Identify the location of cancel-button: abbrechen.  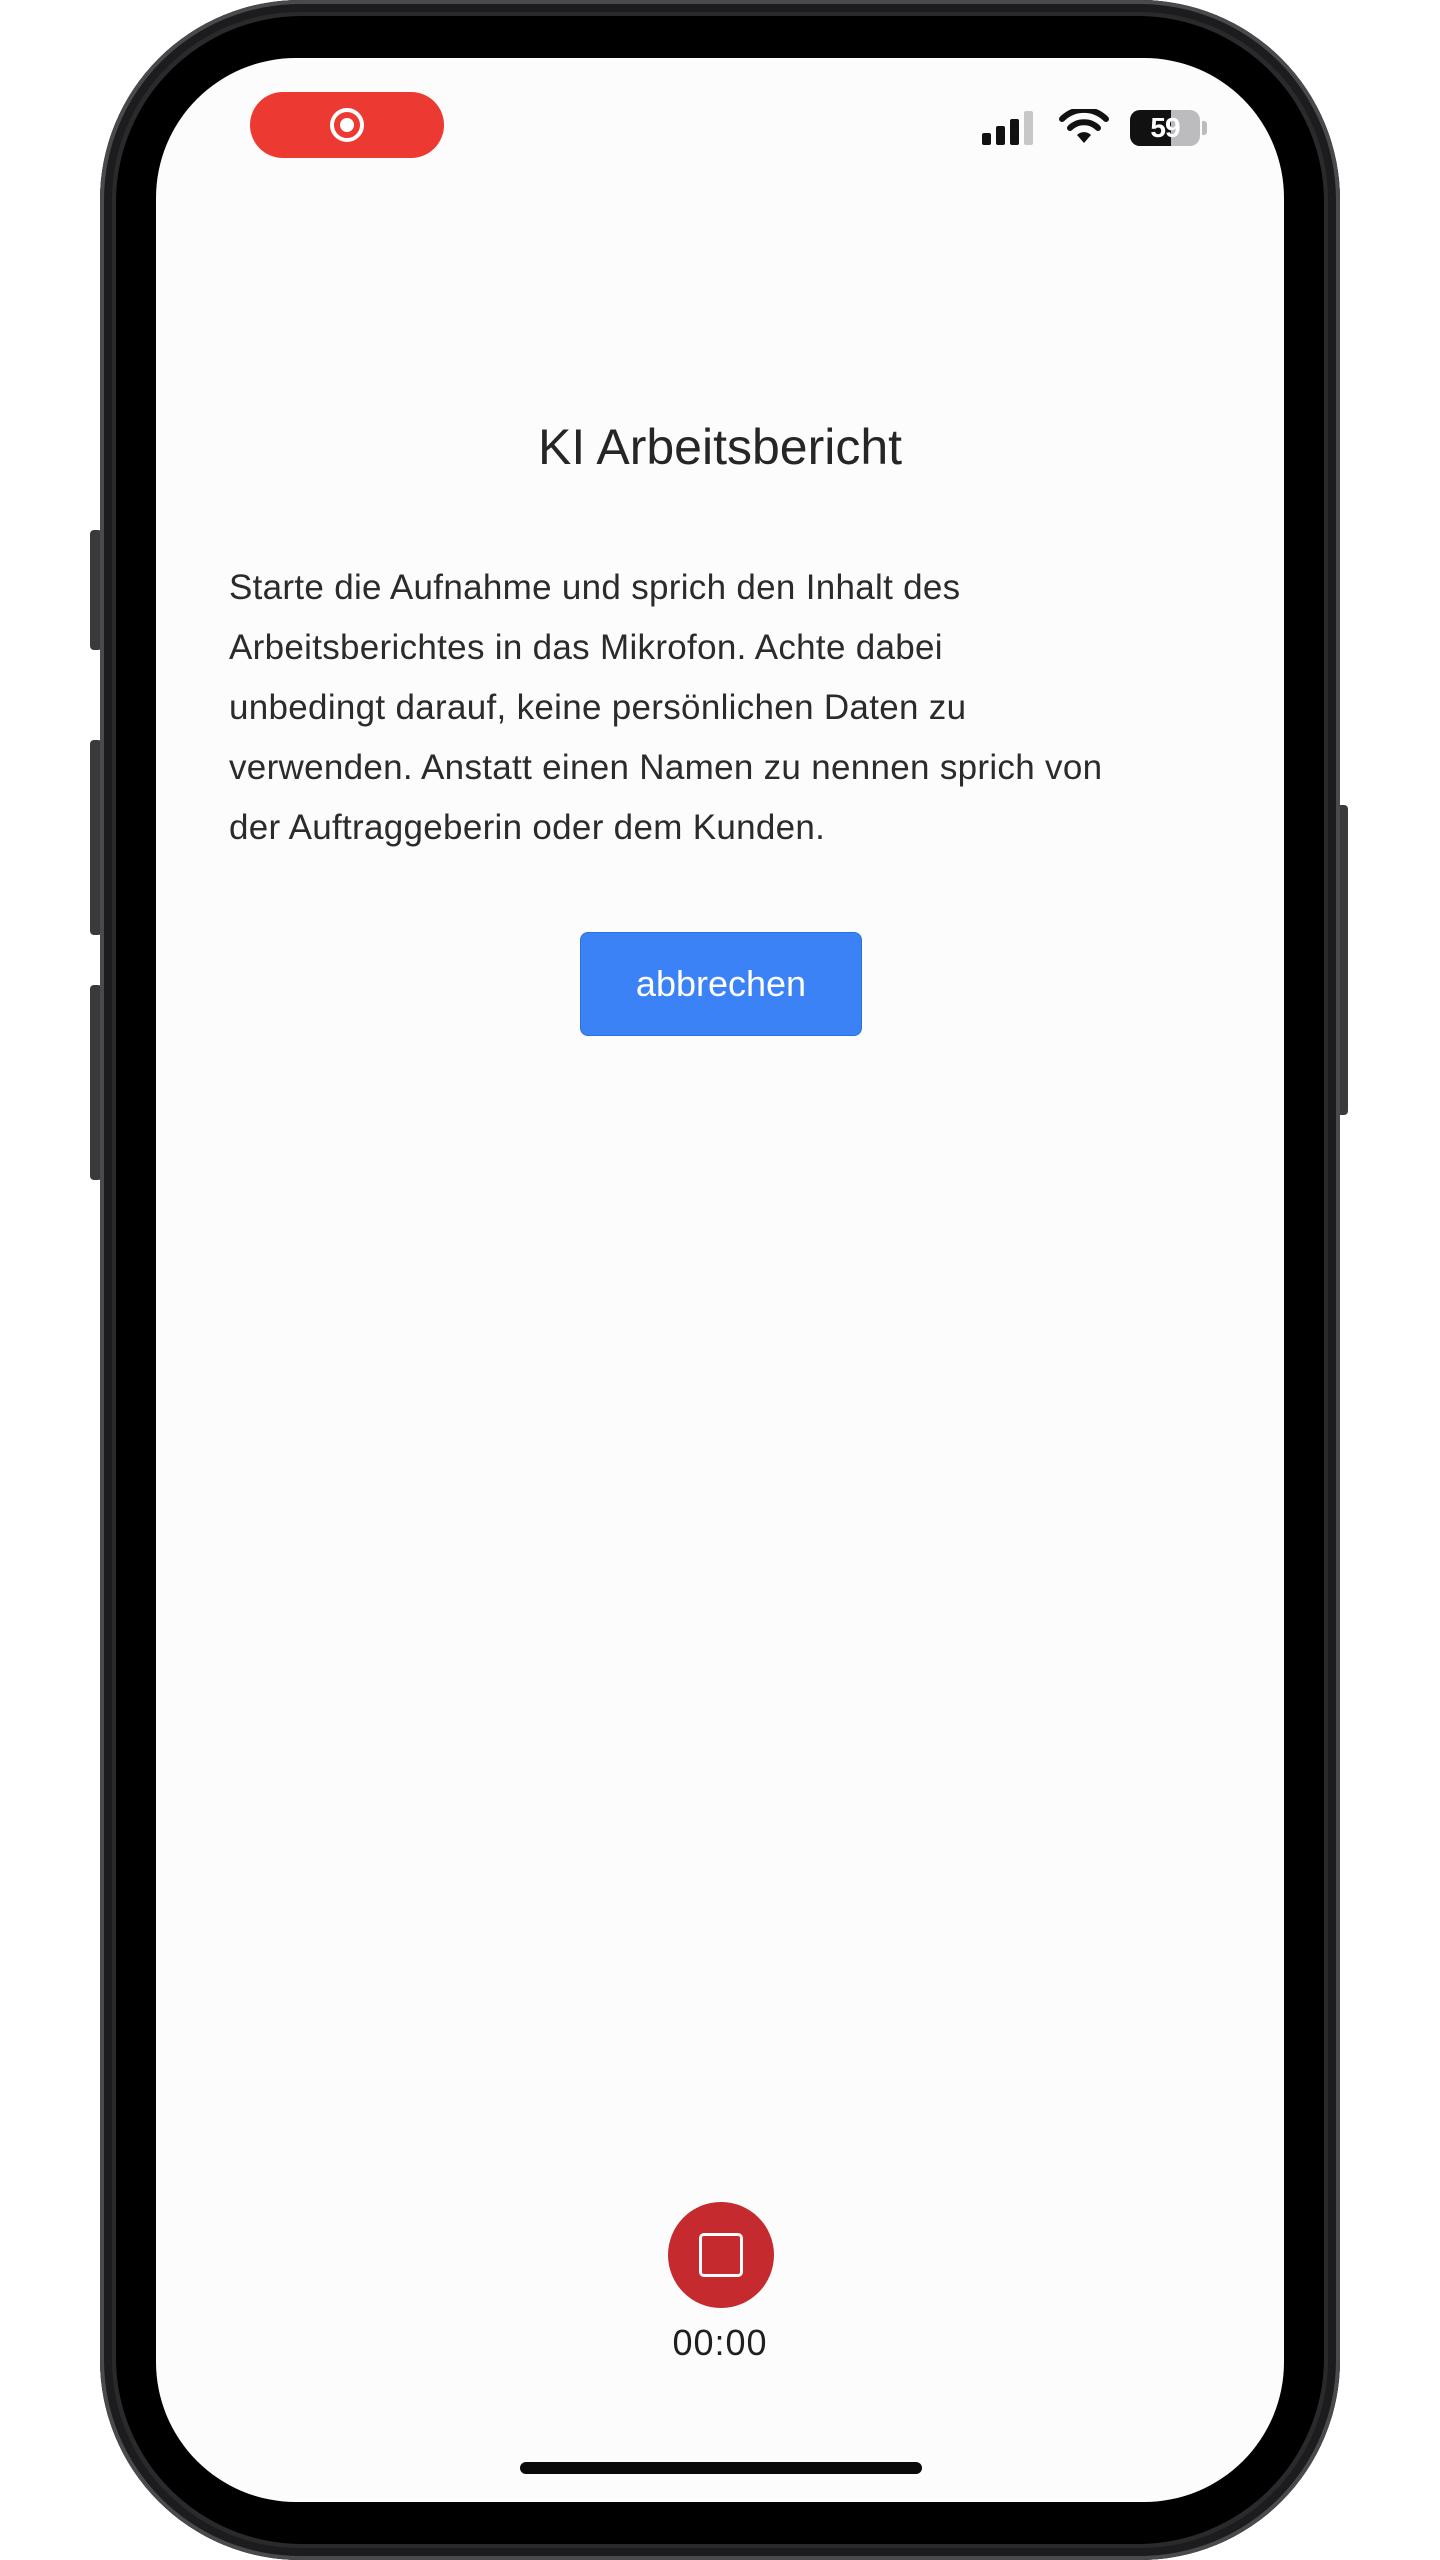
(721, 984).